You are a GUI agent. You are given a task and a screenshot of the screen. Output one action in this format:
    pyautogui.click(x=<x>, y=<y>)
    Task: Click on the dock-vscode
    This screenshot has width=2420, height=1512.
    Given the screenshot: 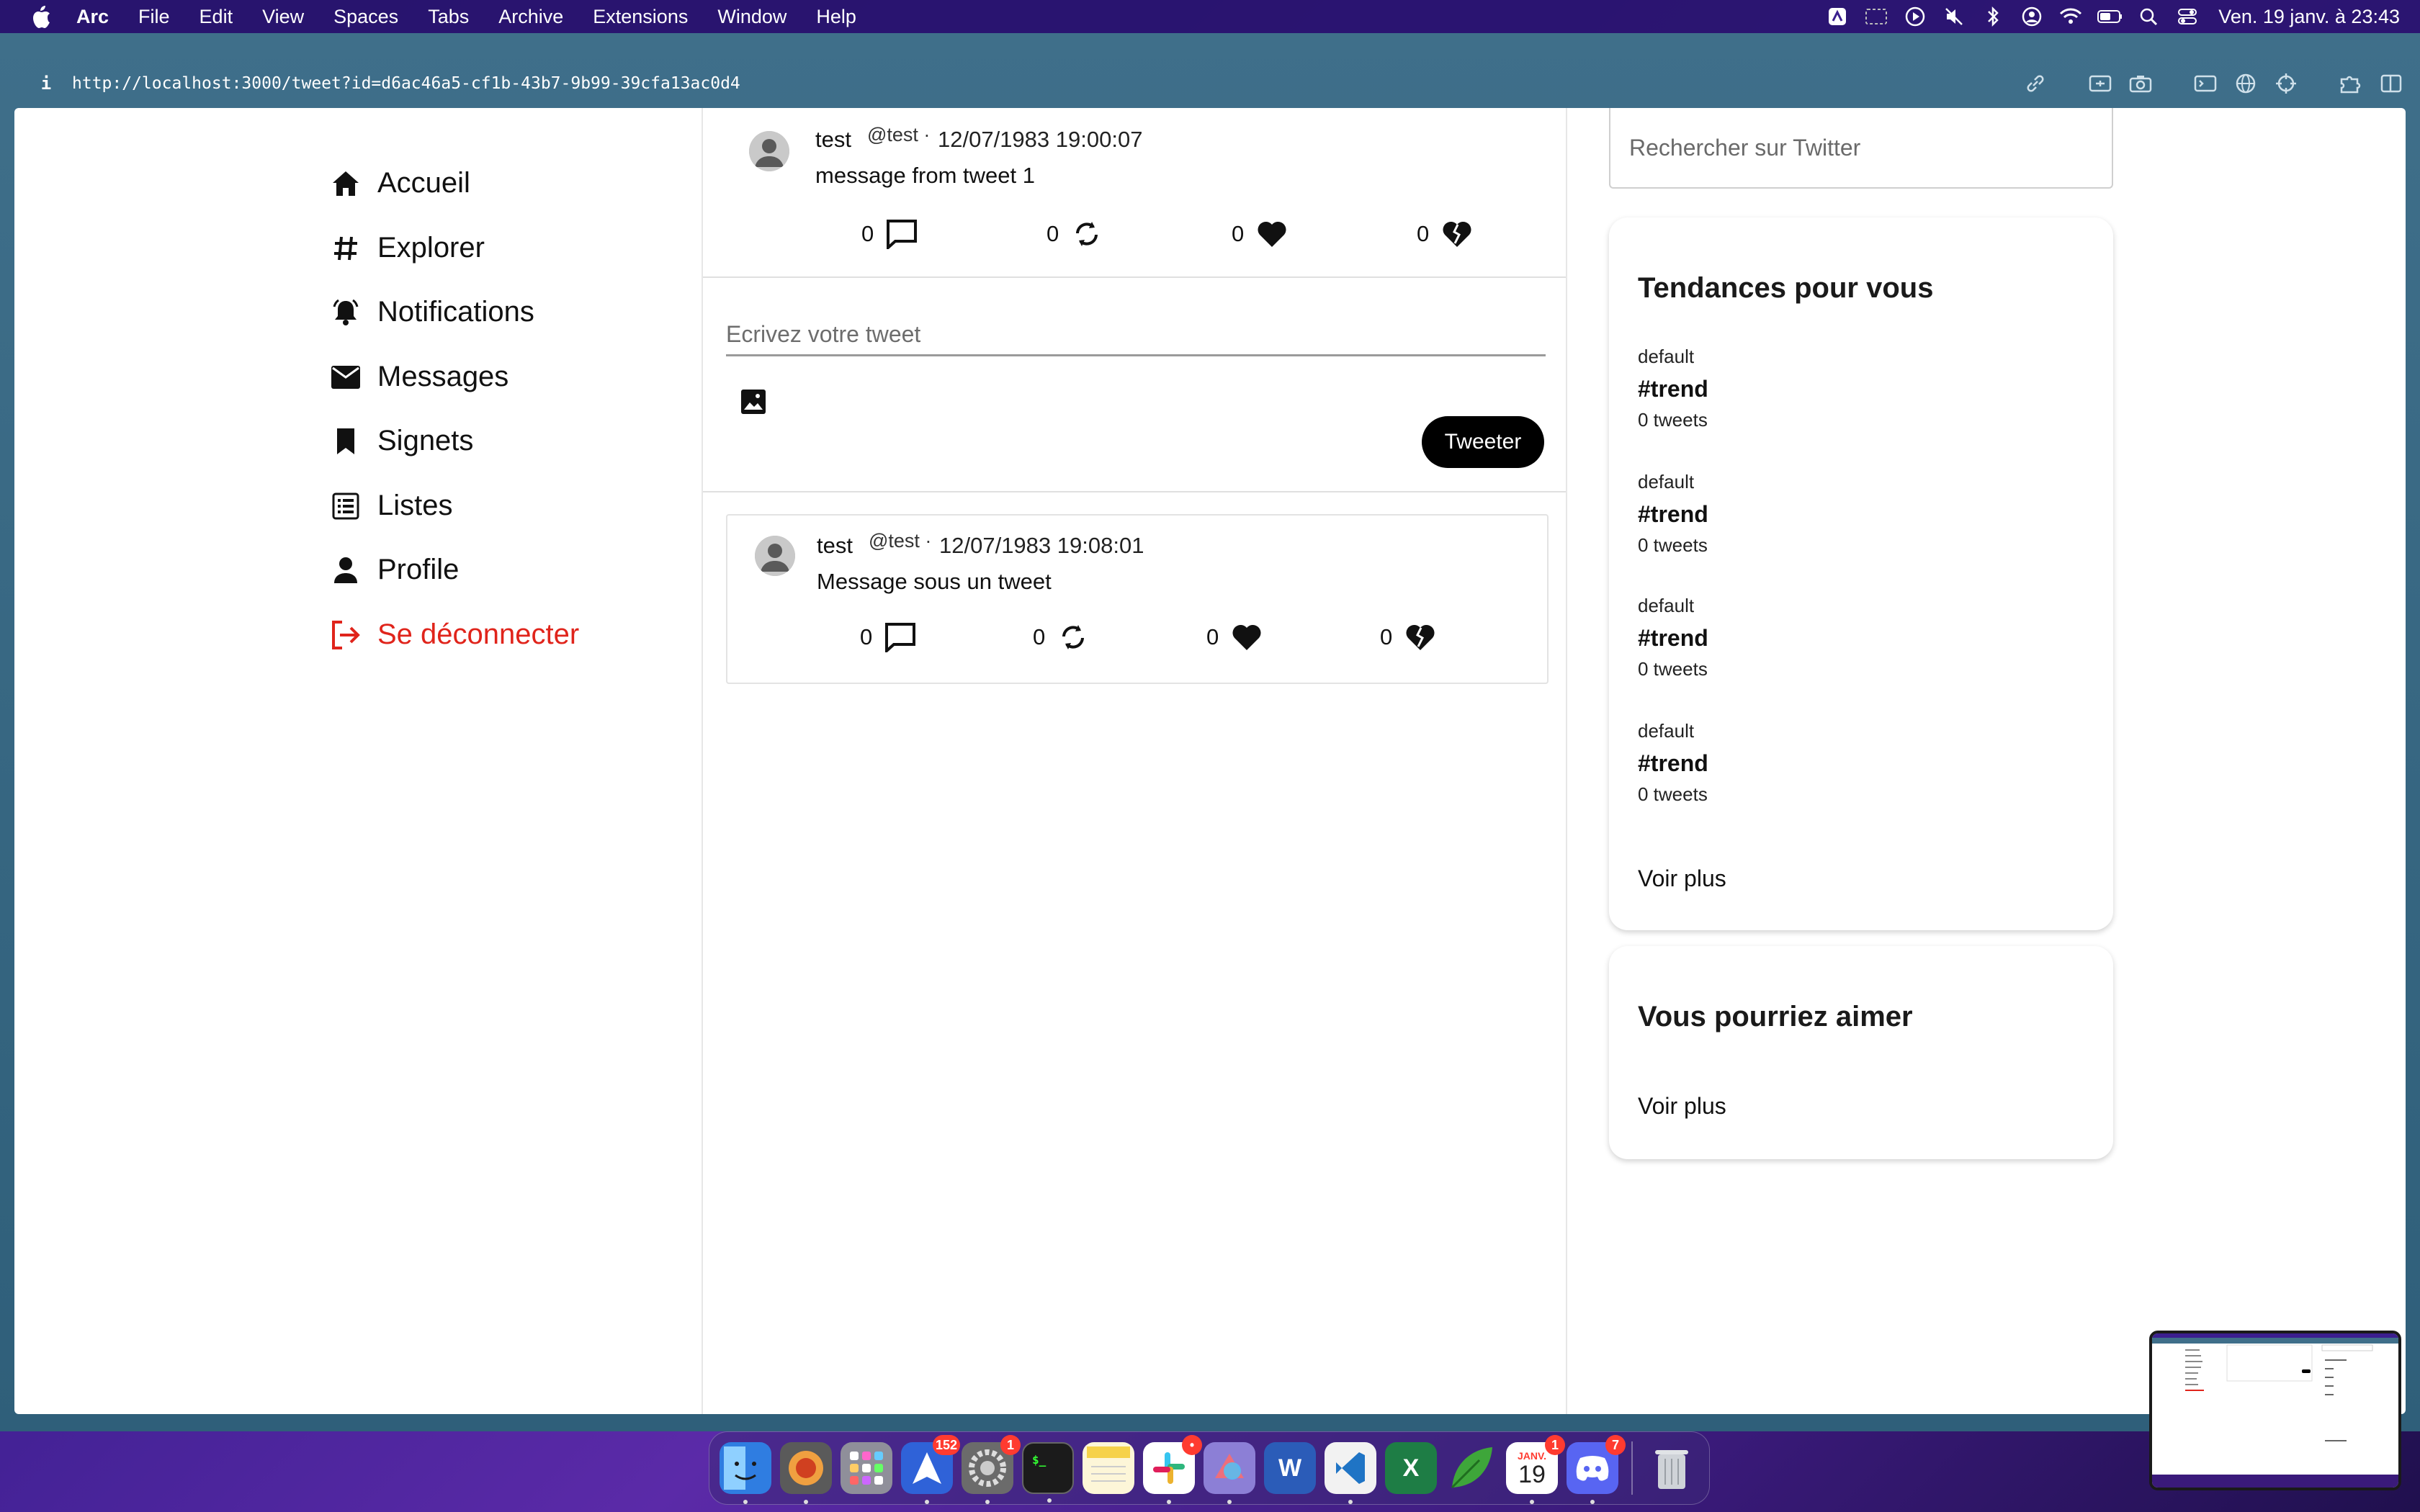 What is the action you would take?
    pyautogui.click(x=1350, y=1473)
    